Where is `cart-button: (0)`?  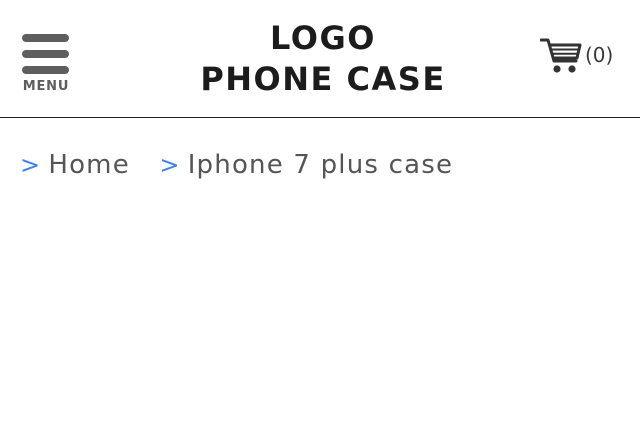 cart-button: (0) is located at coordinates (581, 56).